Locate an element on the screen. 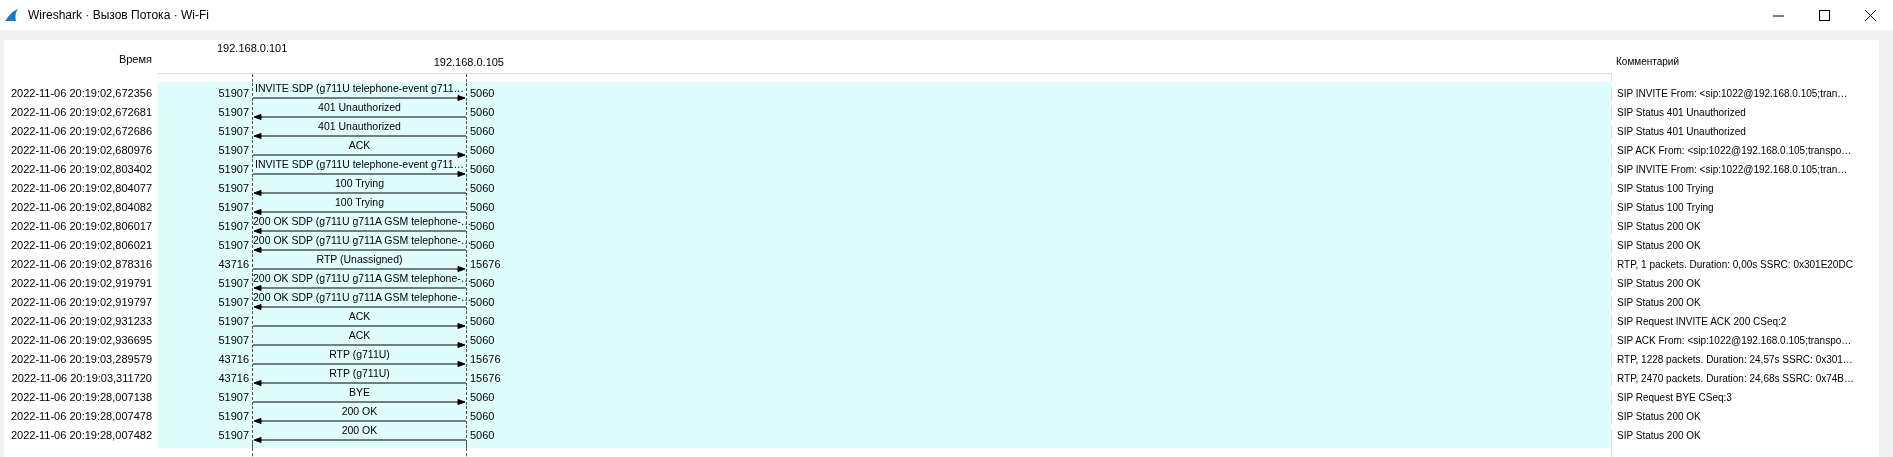  time-cell-text: 2022-11-06 20:19:02,878316 is located at coordinates (81, 265).